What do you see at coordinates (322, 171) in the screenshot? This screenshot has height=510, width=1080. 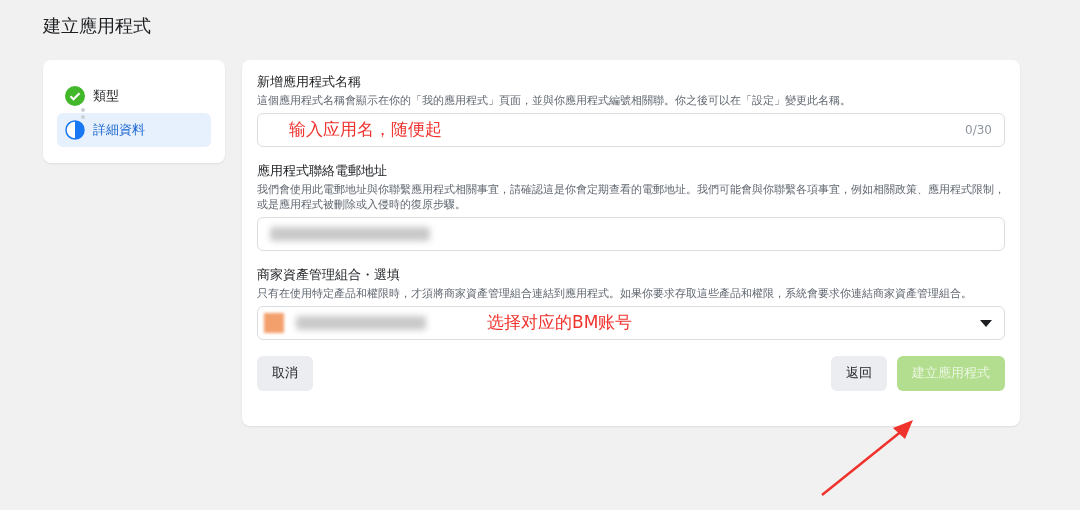 I see `field-label: 應用程式聯絡電郵地址` at bounding box center [322, 171].